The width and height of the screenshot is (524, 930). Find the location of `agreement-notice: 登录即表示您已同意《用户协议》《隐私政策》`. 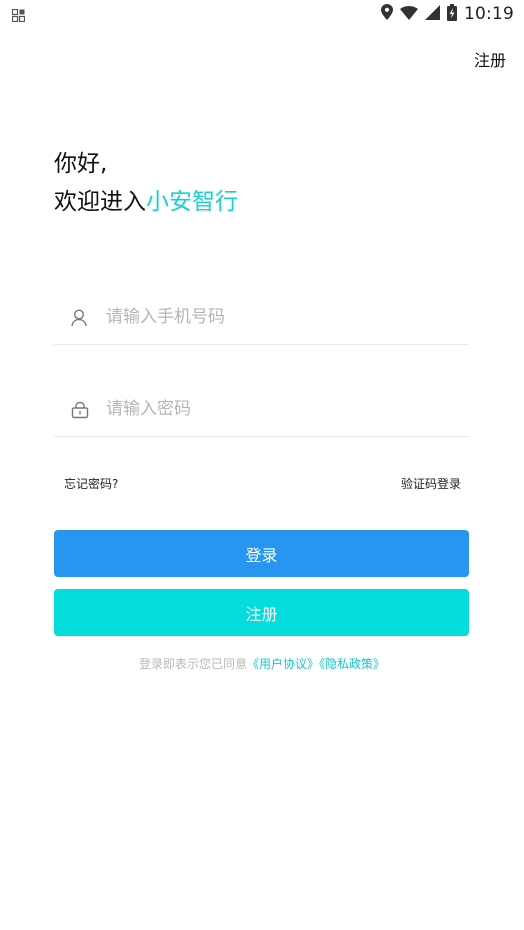

agreement-notice: 登录即表示您已同意《用户协议》《隐私政策》 is located at coordinates (262, 663).